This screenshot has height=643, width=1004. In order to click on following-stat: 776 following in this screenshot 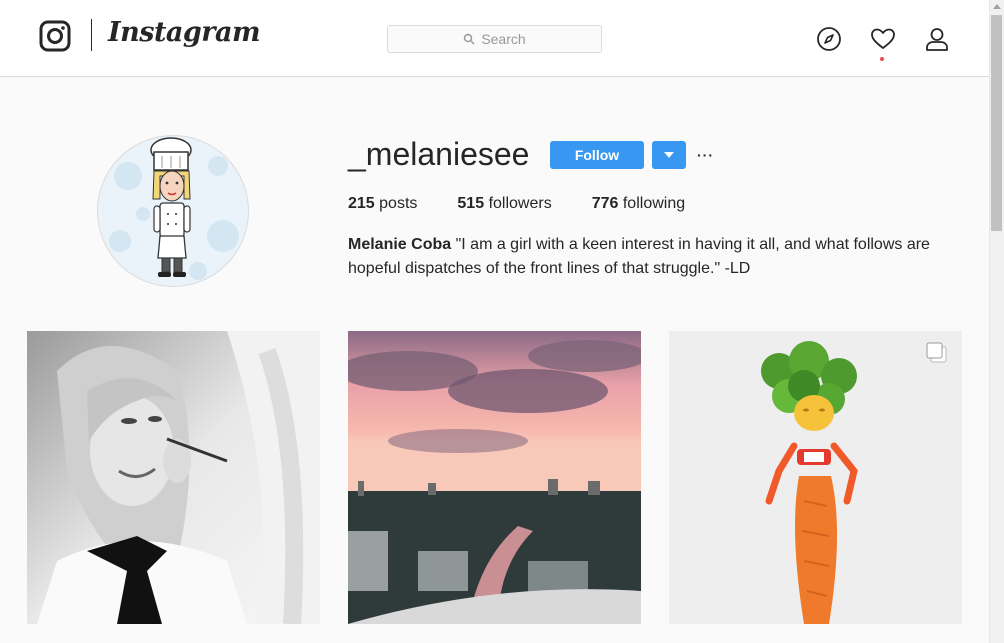, I will do `click(638, 204)`.